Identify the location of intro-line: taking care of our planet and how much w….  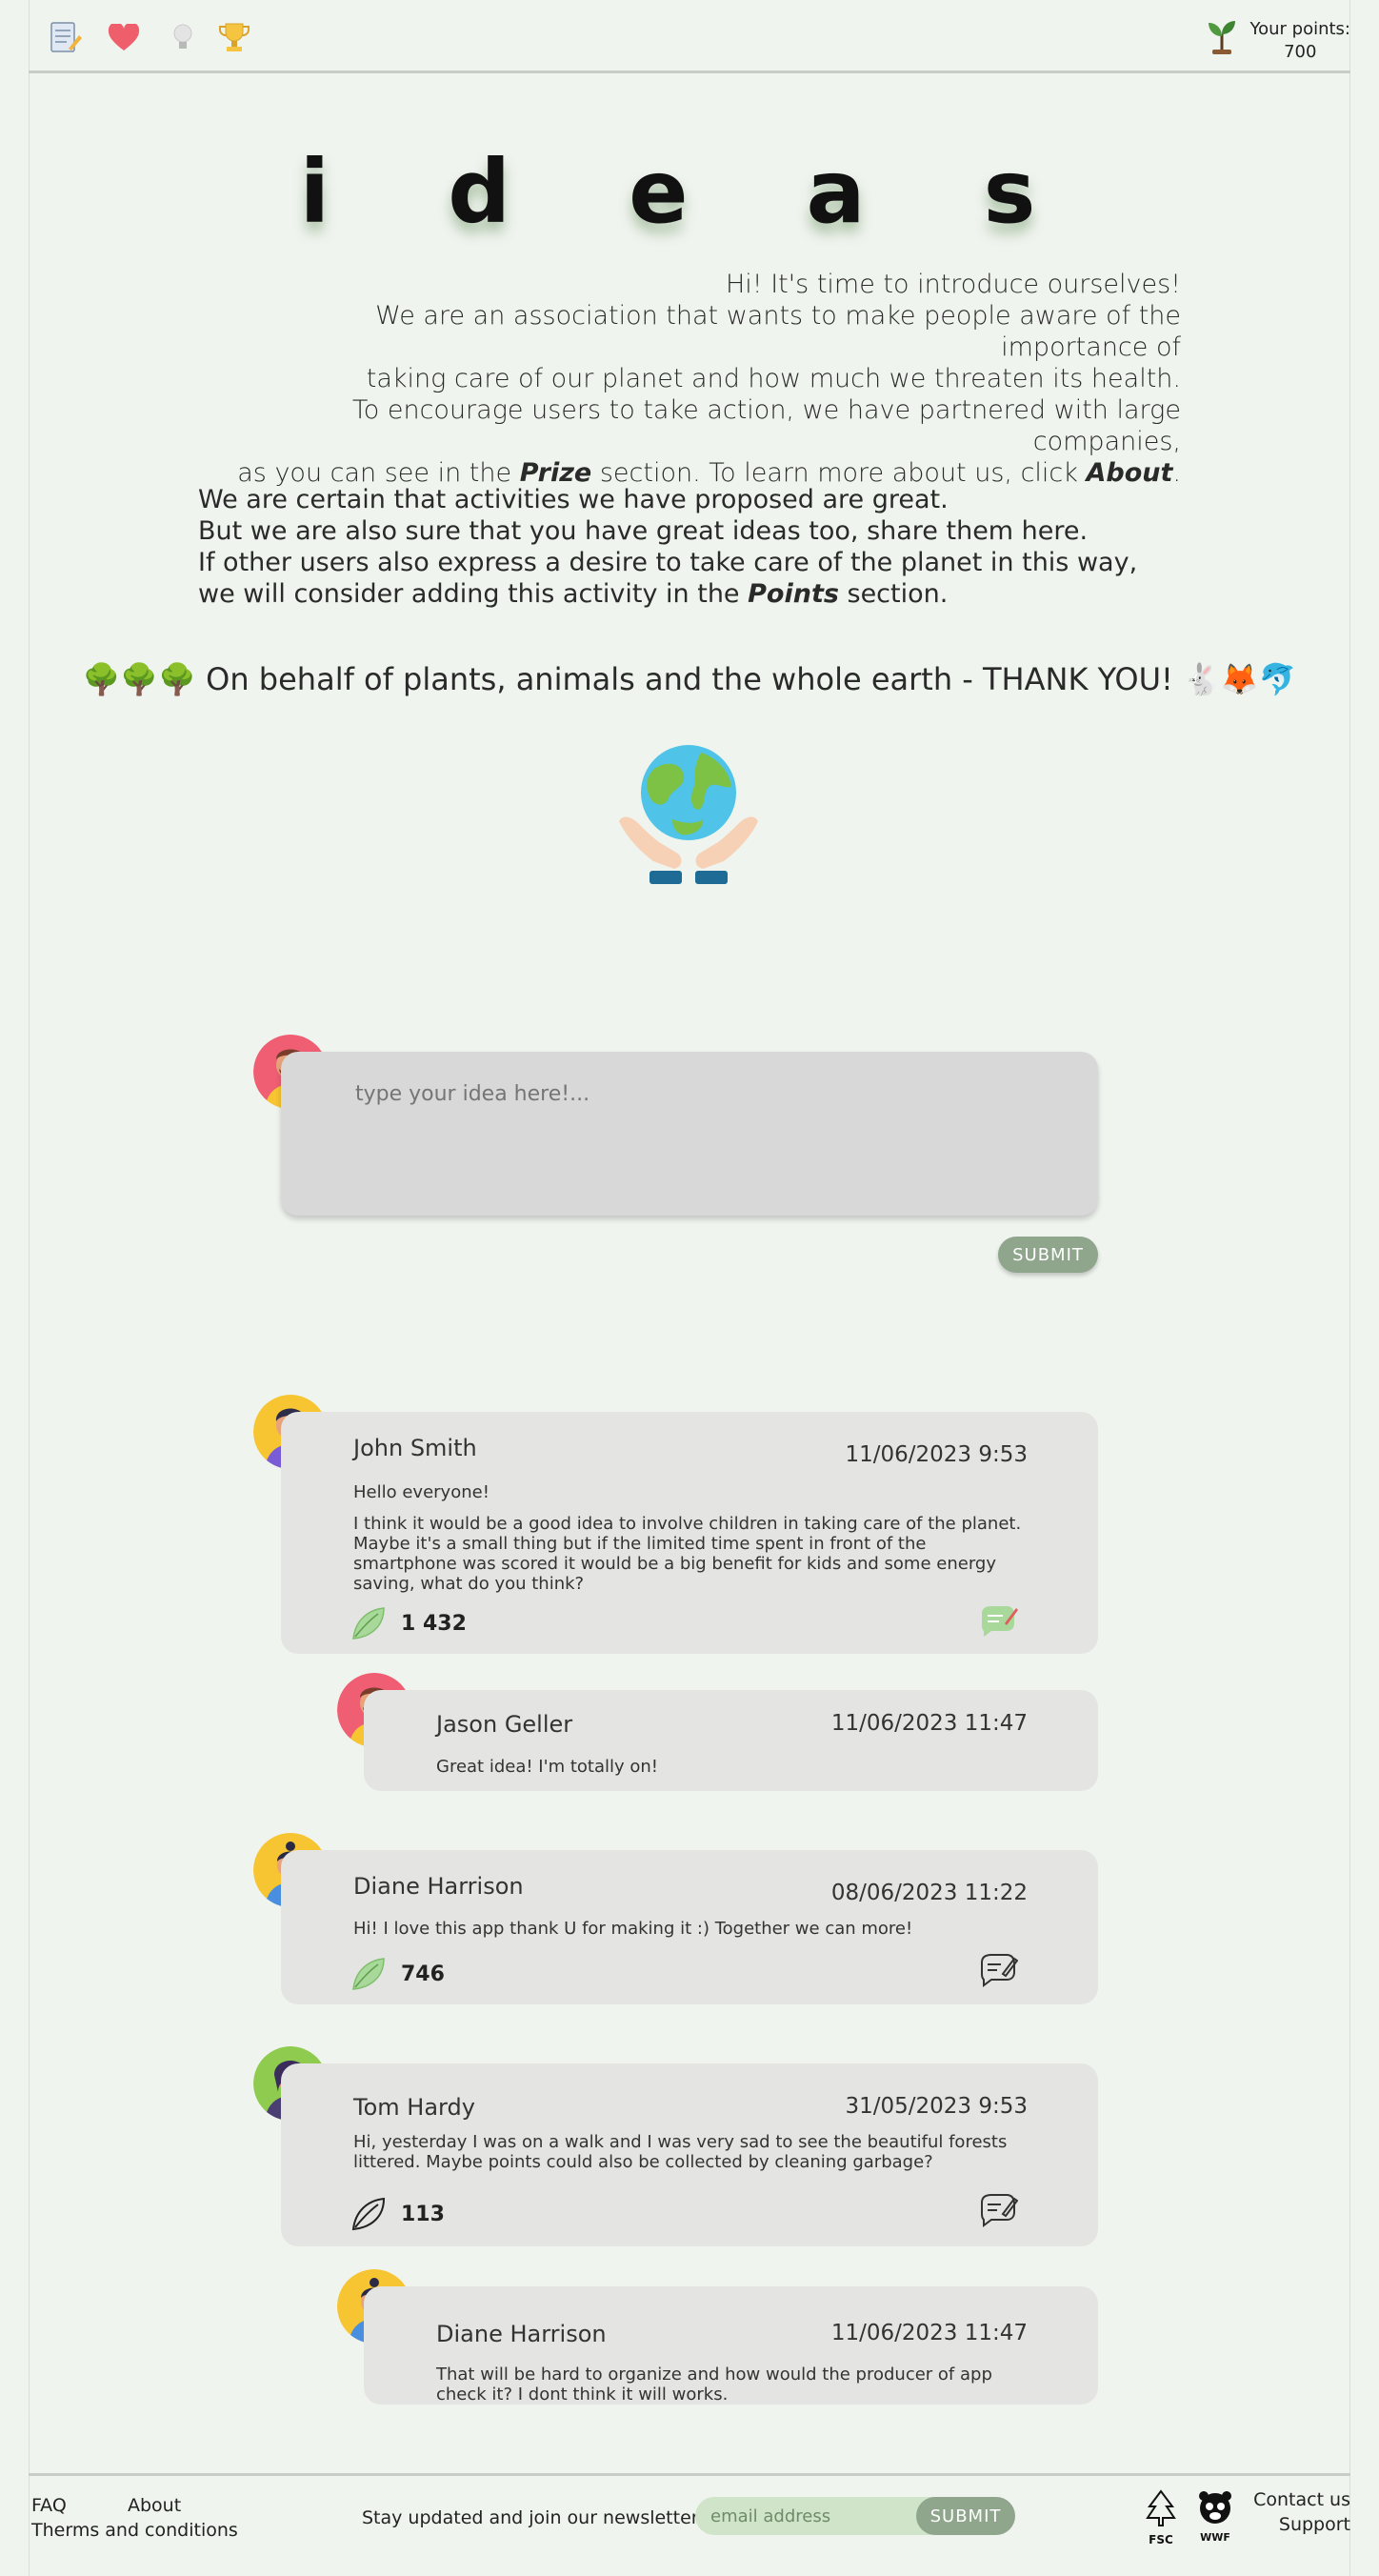
(773, 378).